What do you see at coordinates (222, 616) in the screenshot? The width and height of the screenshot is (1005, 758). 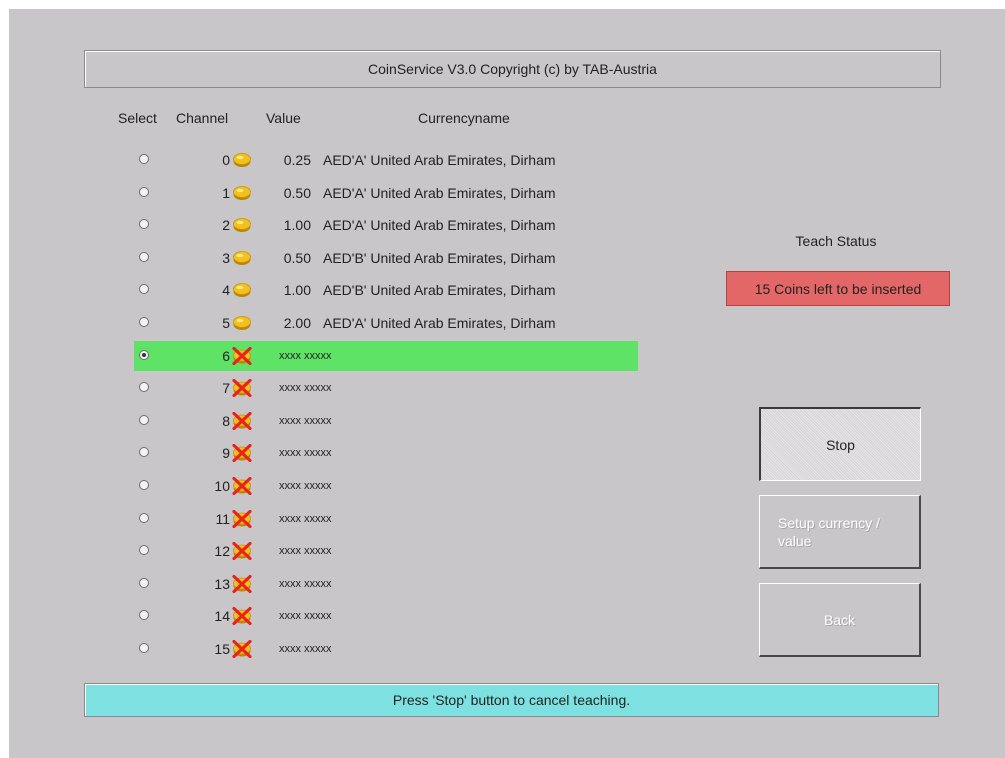 I see `channel-number: 14` at bounding box center [222, 616].